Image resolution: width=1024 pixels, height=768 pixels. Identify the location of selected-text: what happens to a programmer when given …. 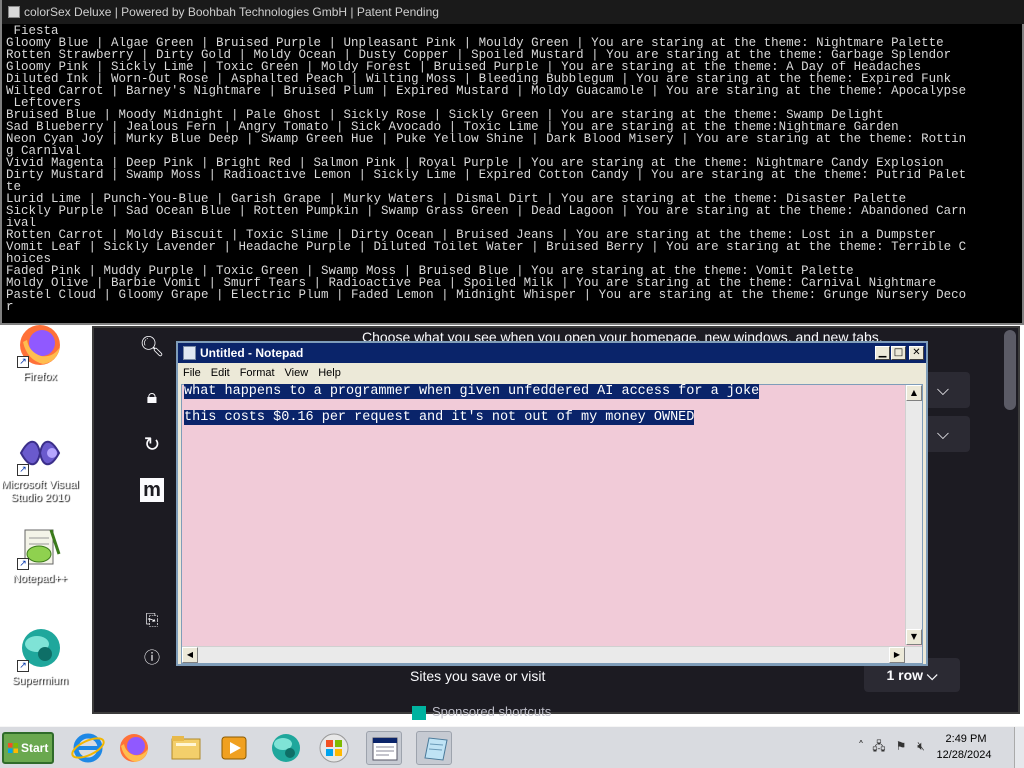
(472, 391).